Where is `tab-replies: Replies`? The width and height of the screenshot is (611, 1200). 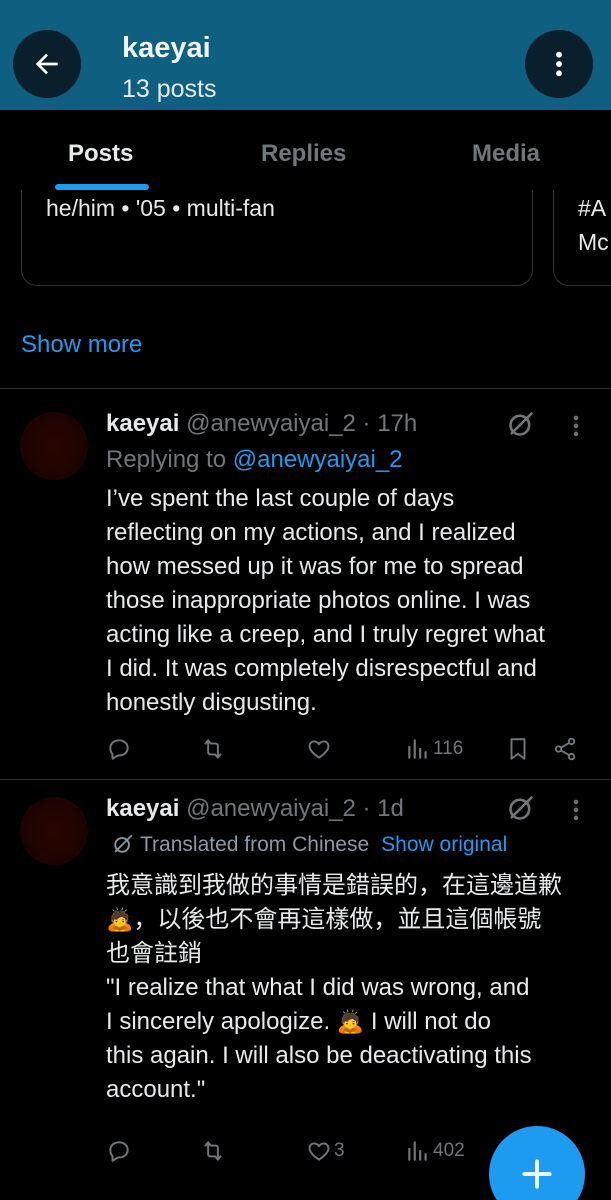
tab-replies: Replies is located at coordinates (303, 154).